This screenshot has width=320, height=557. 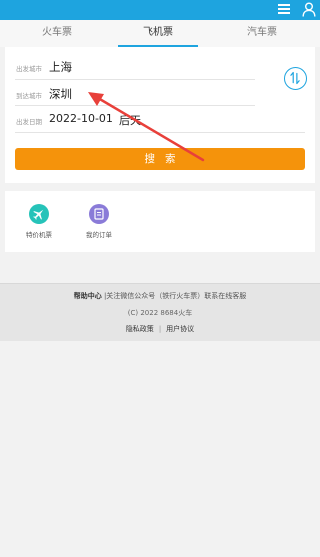 I want to click on copyright: (C) 2022 8684火车, so click(x=160, y=313).